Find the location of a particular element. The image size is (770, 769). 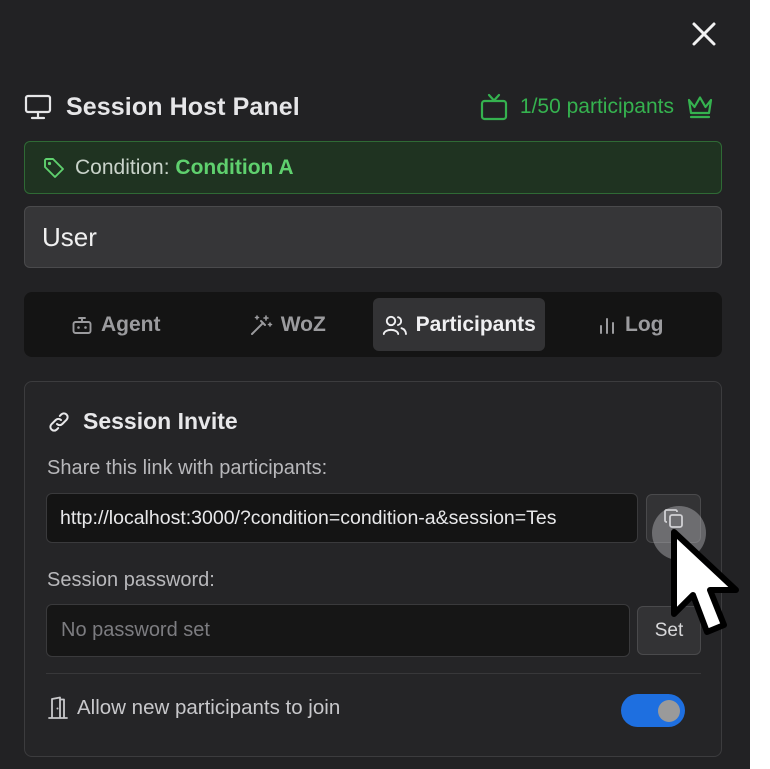

link-icon is located at coordinates (59, 421).